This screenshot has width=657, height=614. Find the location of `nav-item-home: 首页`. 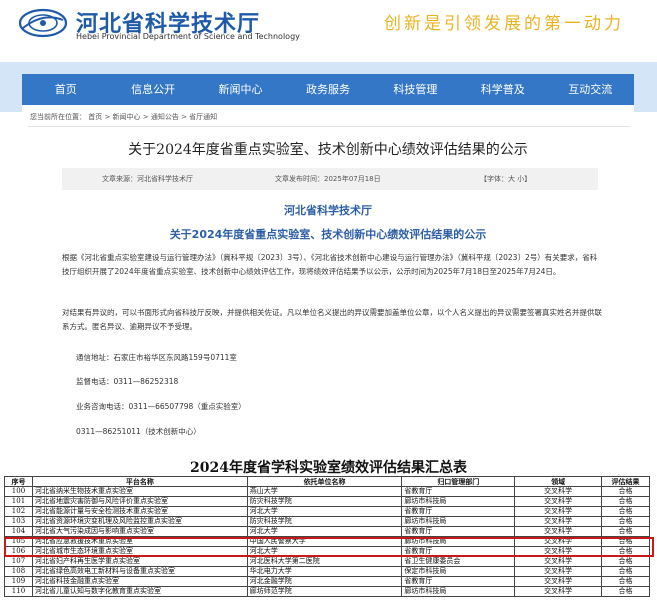

nav-item-home: 首页 is located at coordinates (65, 89).